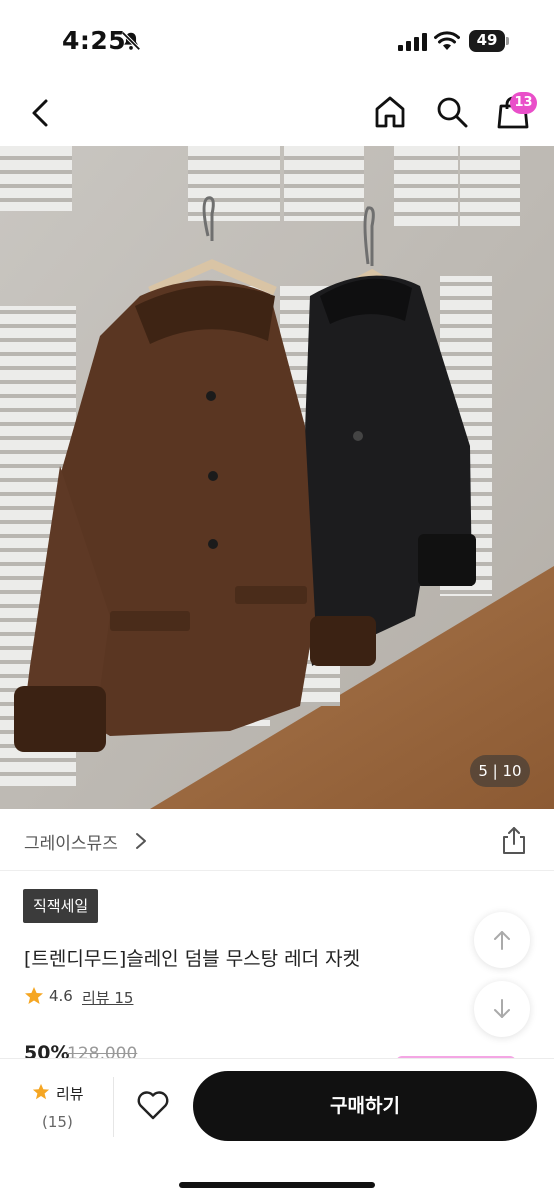 Image resolution: width=554 pixels, height=1200 pixels. I want to click on product-title: [트렌디무드]슬레인 덤블 무스탕 레더 자켓, so click(192, 959).